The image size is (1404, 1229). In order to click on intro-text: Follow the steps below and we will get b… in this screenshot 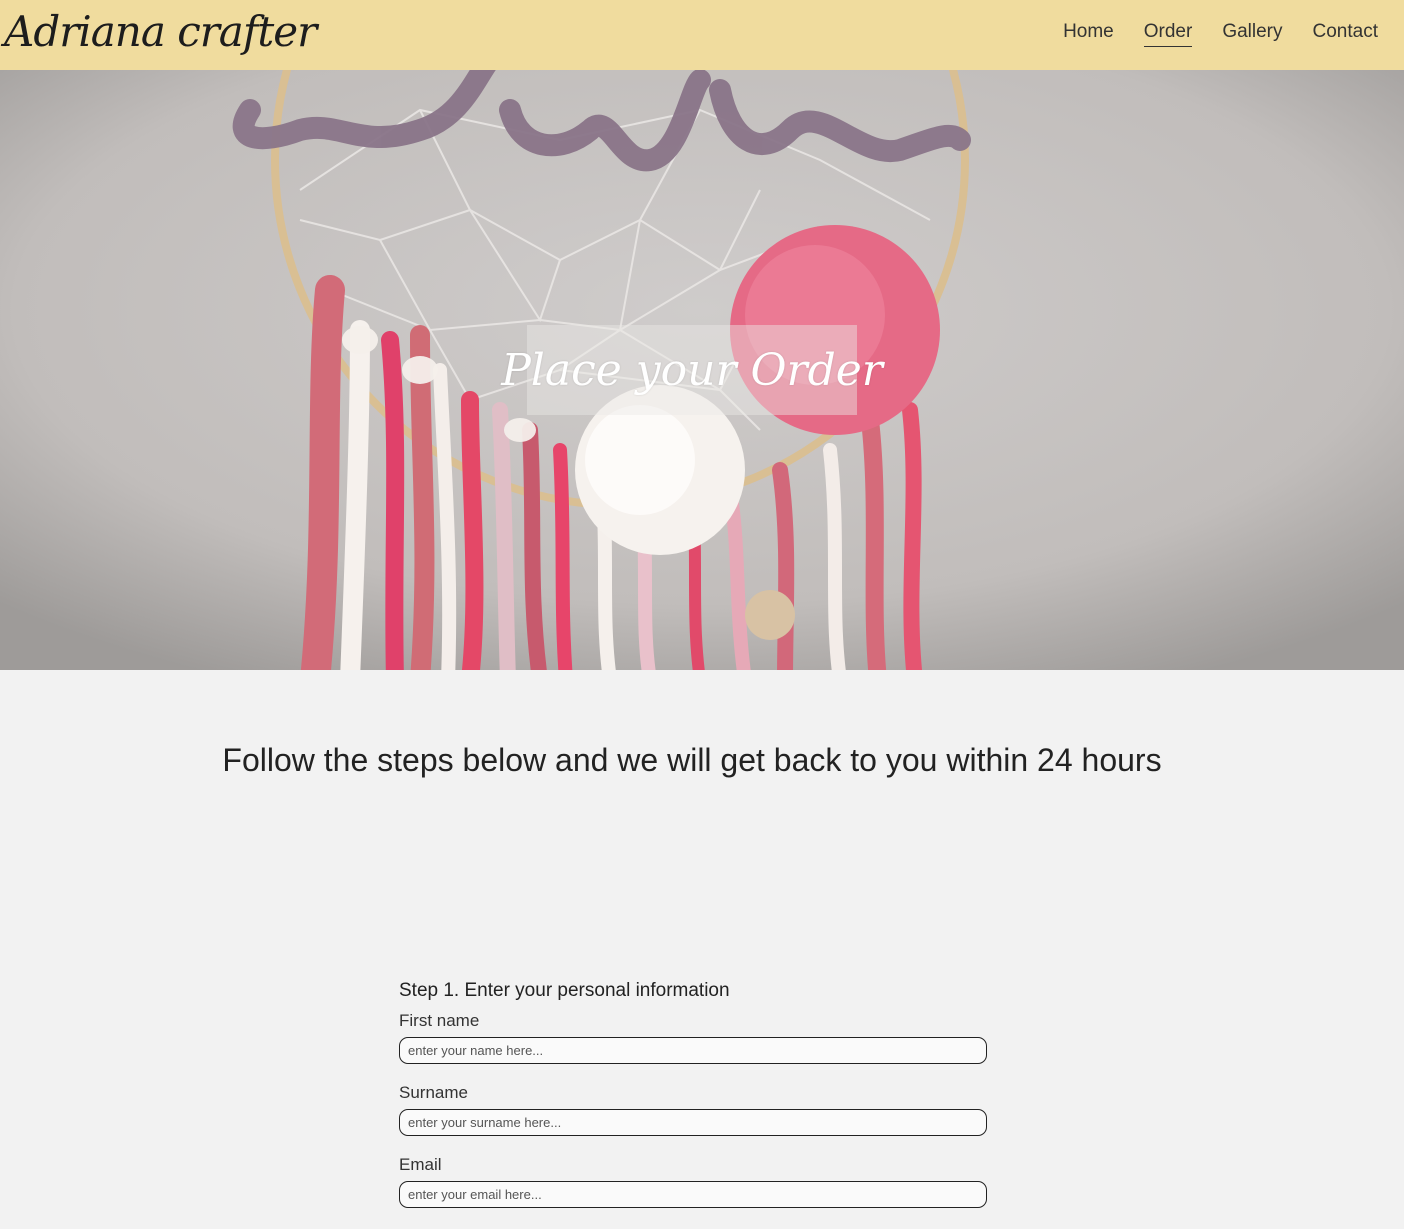, I will do `click(692, 760)`.